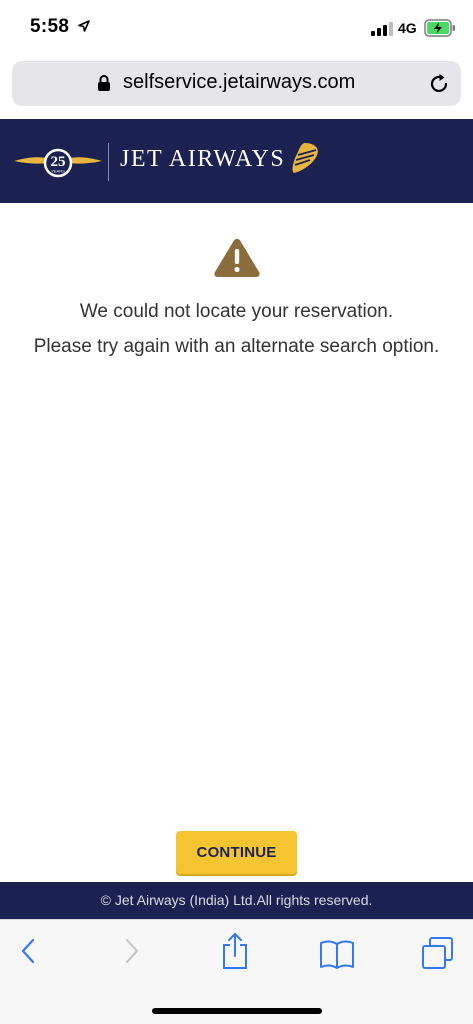 The height and width of the screenshot is (1024, 473). What do you see at coordinates (239, 82) in the screenshot?
I see `url-text: selfservice.jetairways.com` at bounding box center [239, 82].